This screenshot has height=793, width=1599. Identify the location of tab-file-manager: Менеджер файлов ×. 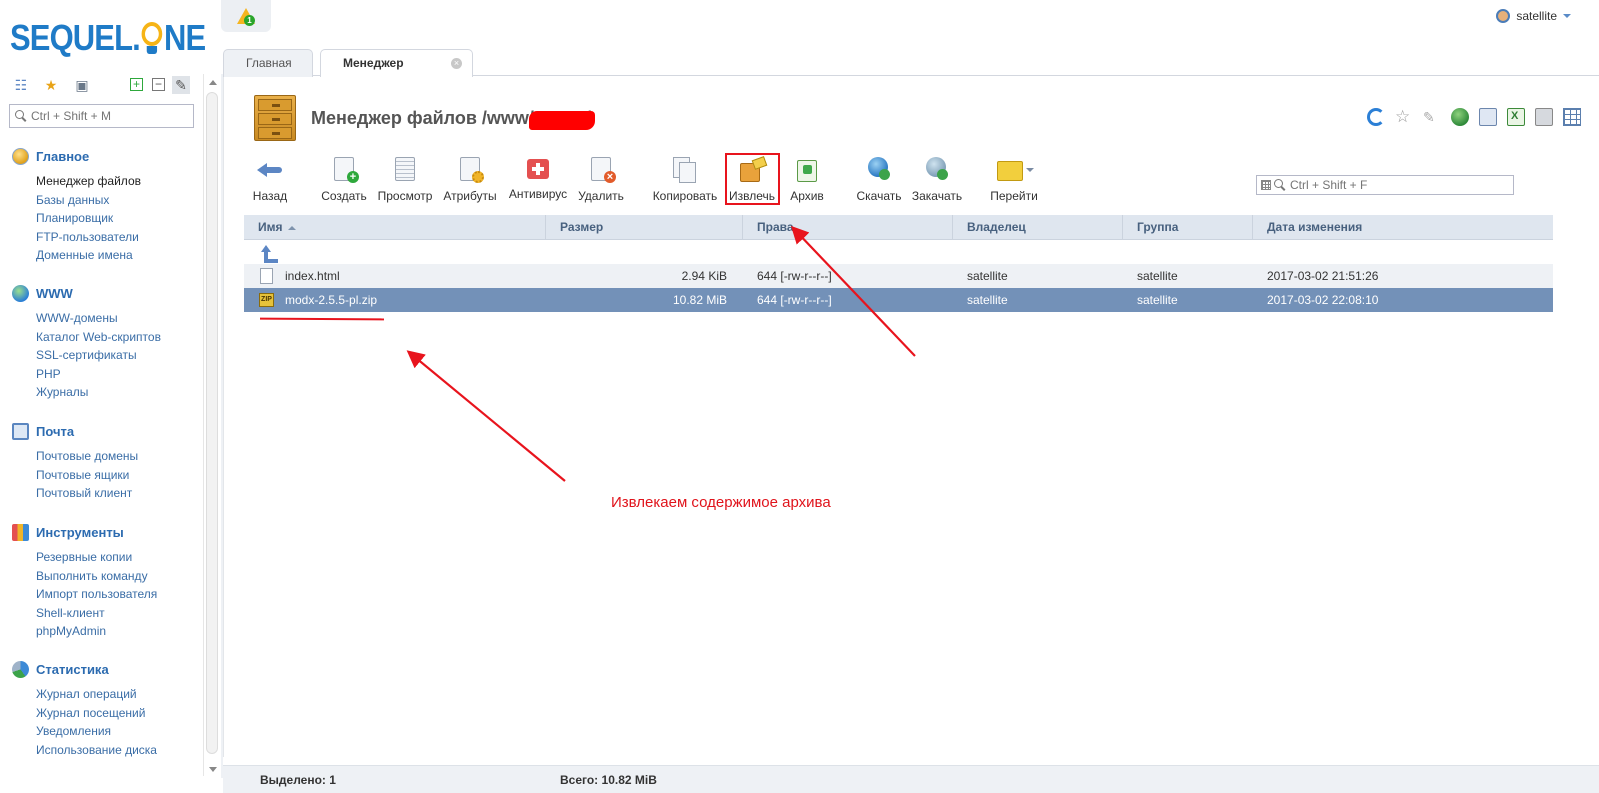
(396, 72).